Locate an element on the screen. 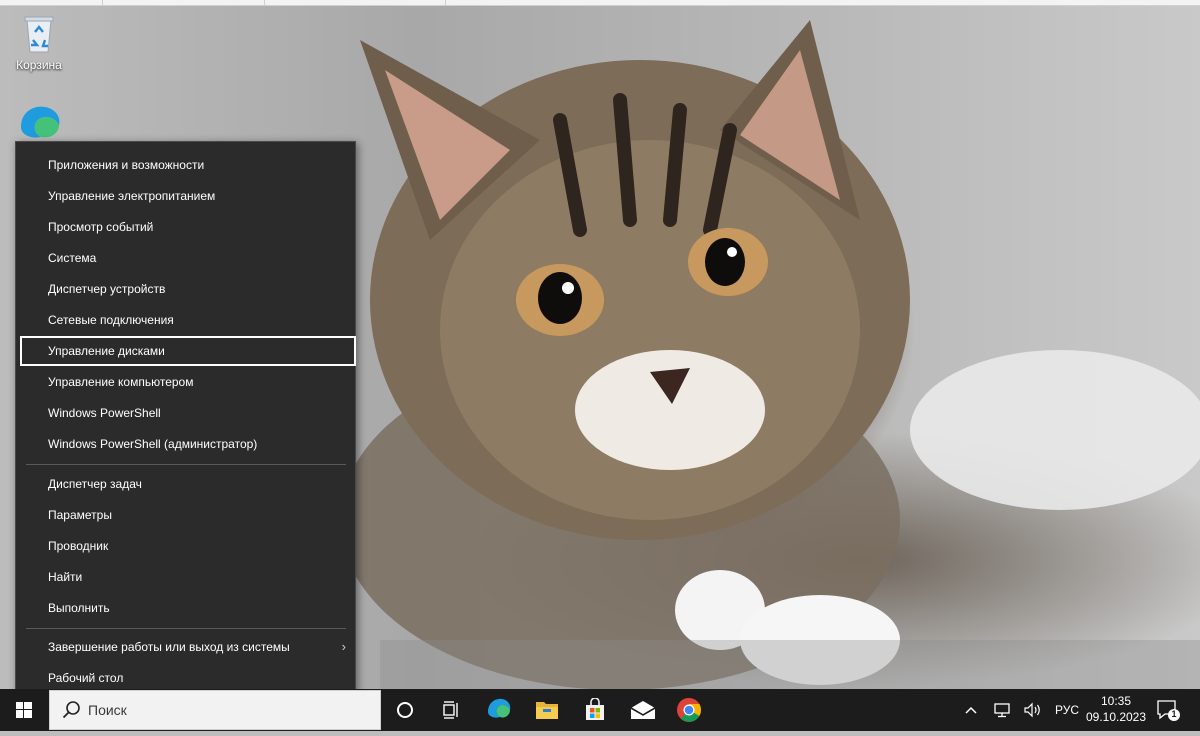  menu-item-powershell: Windows PowerShell is located at coordinates (191, 413).